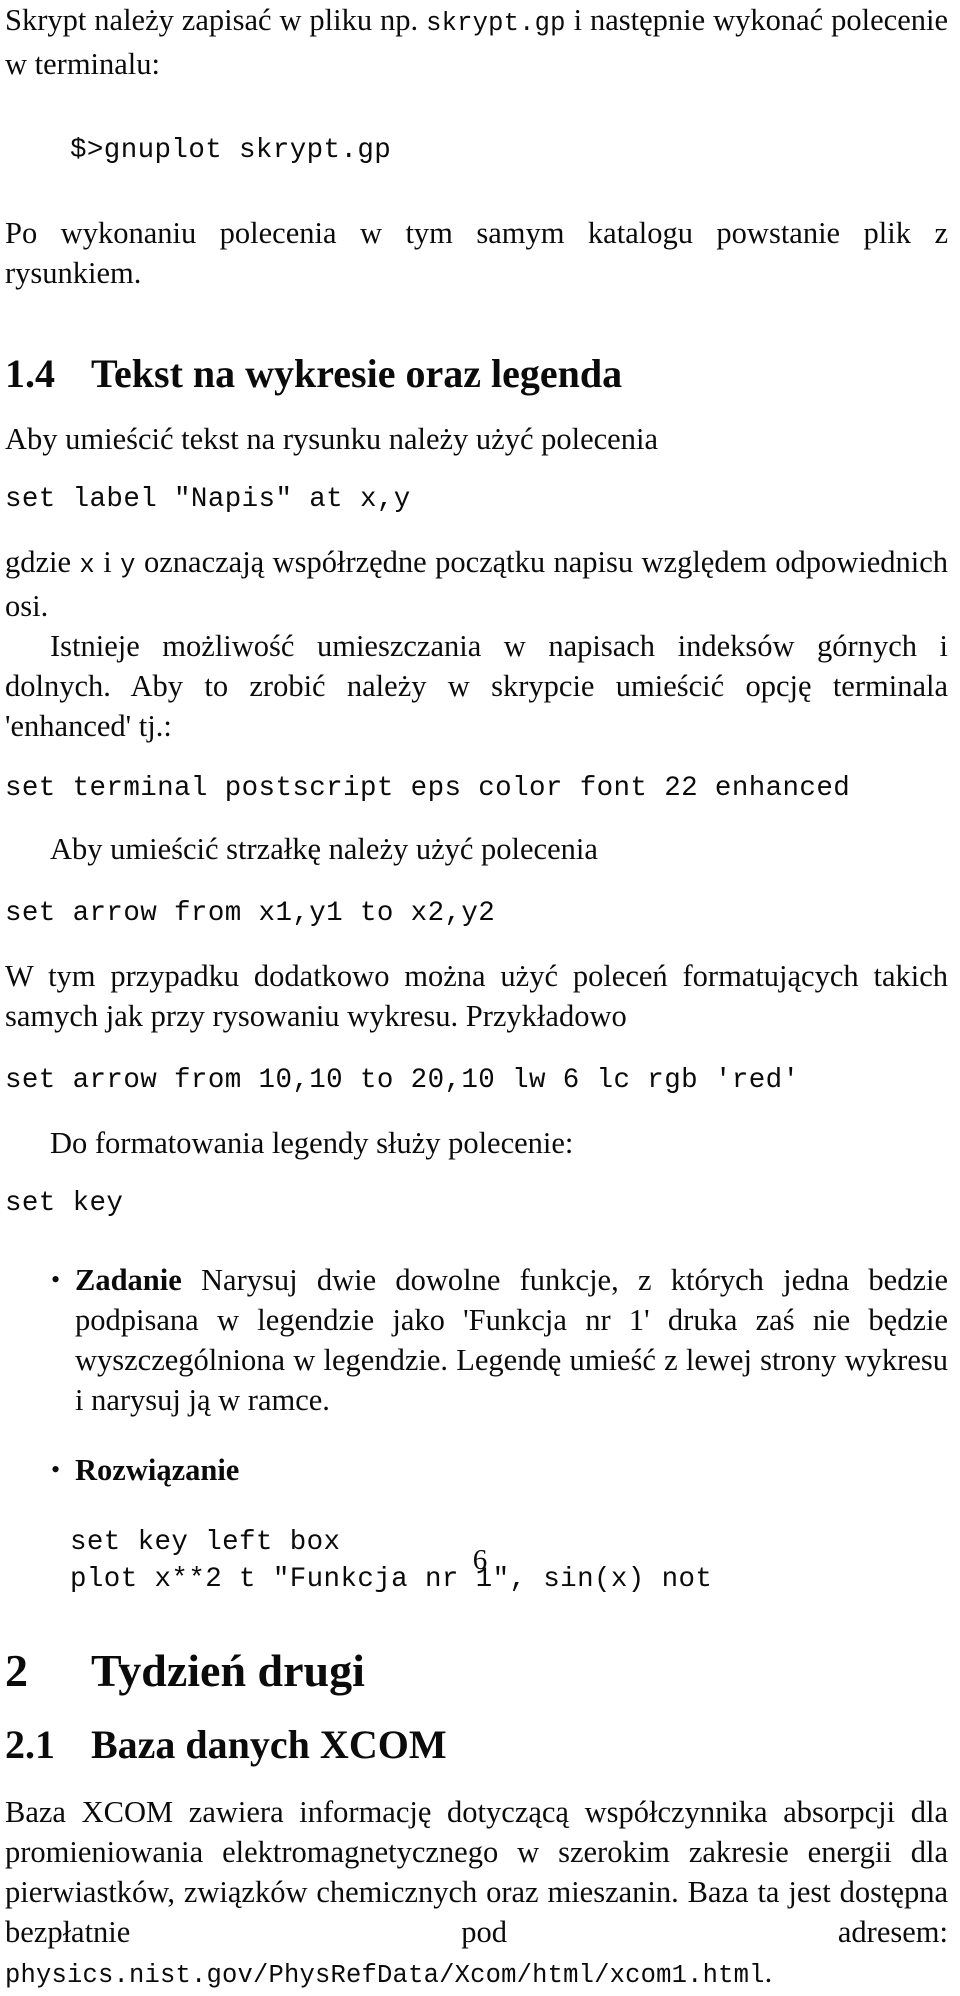 The width and height of the screenshot is (960, 1996). What do you see at coordinates (476, 1745) in the screenshot?
I see `heading-section-2-1: 2.1 Baza danych XCOM` at bounding box center [476, 1745].